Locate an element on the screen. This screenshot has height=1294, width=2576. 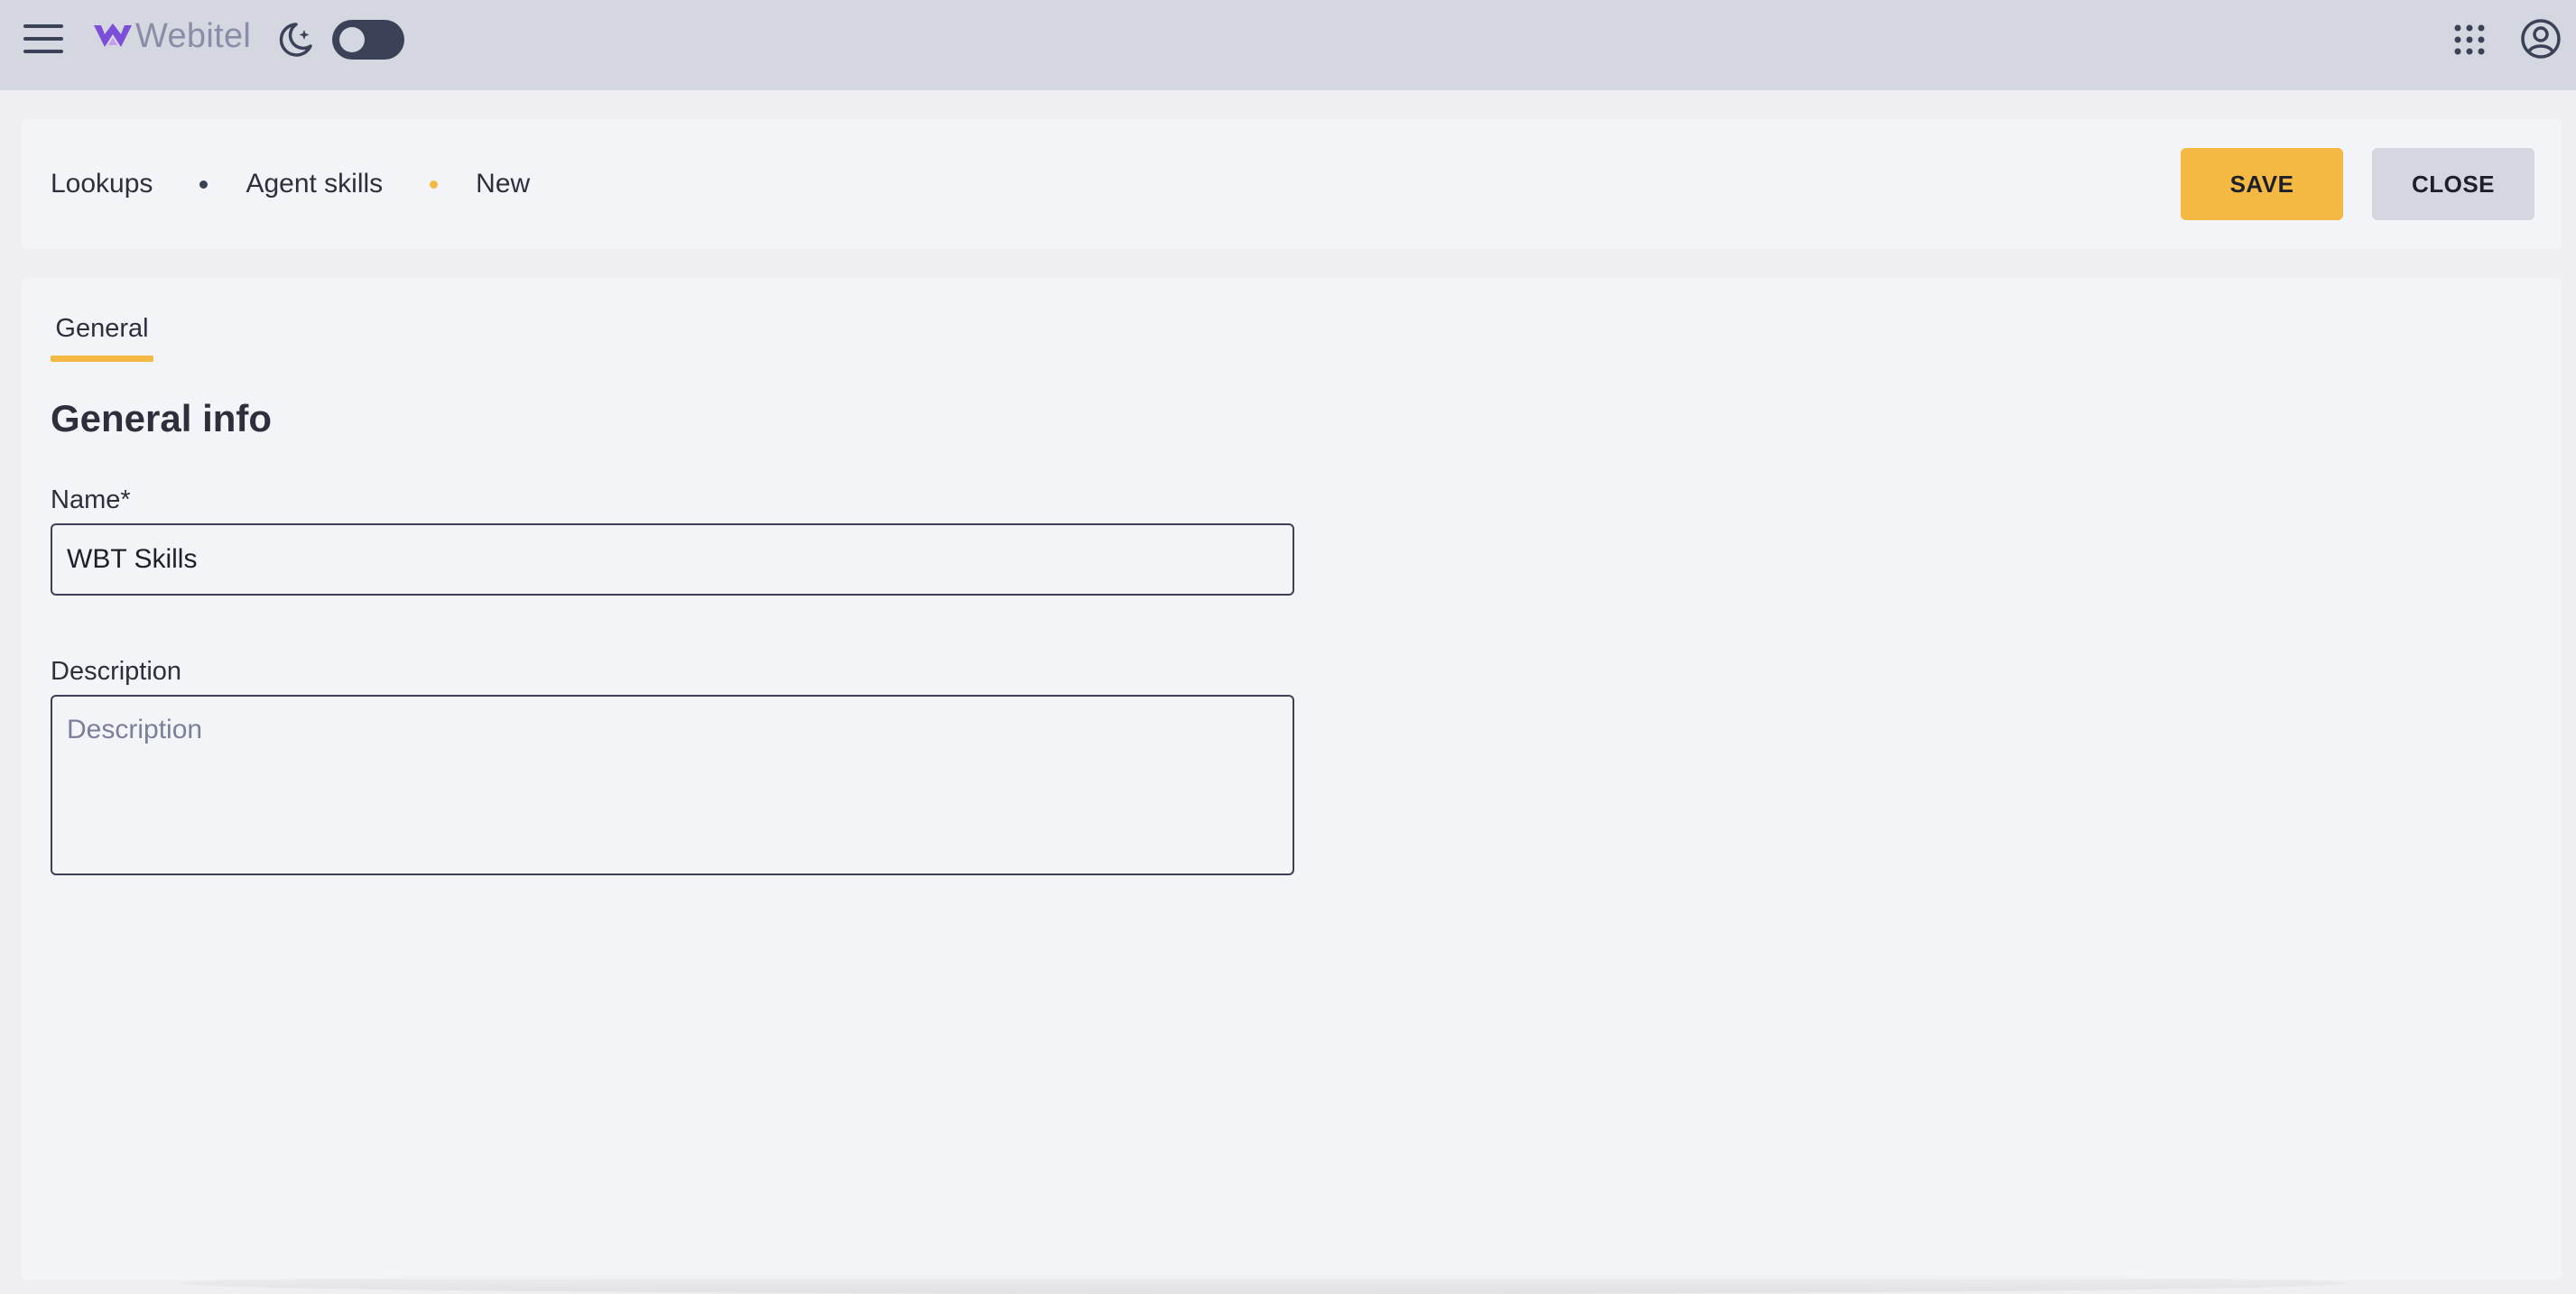
name-label: Name* is located at coordinates (91, 499).